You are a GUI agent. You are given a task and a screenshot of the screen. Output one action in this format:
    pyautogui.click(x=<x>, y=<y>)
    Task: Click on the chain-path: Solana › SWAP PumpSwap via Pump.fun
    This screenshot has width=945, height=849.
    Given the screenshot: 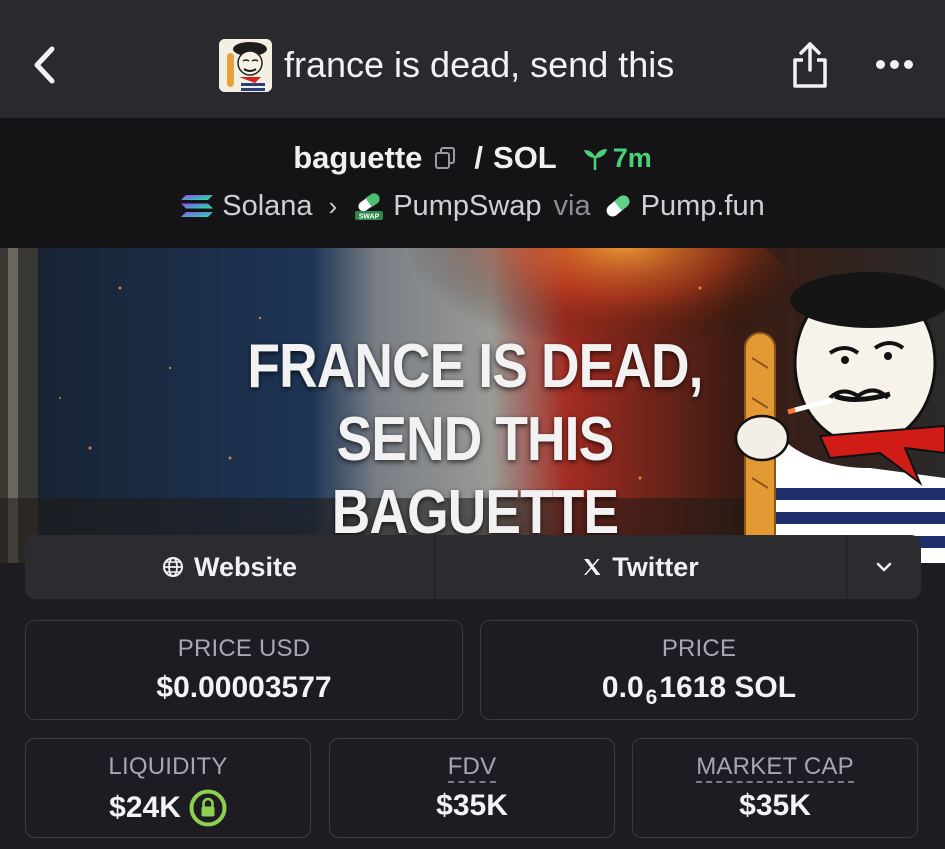 What is the action you would take?
    pyautogui.click(x=472, y=206)
    